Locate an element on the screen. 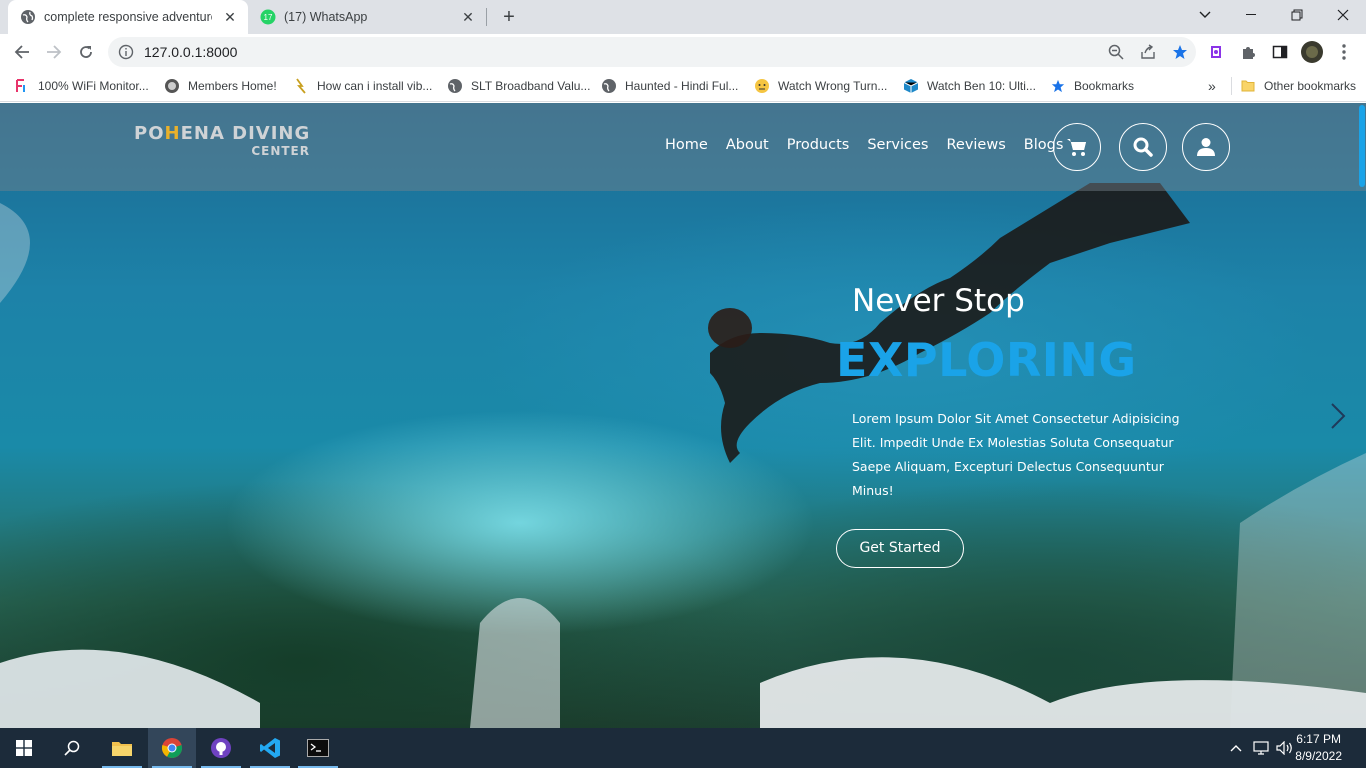 The image size is (1366, 768). more-bookmarks-button: » is located at coordinates (1212, 86).